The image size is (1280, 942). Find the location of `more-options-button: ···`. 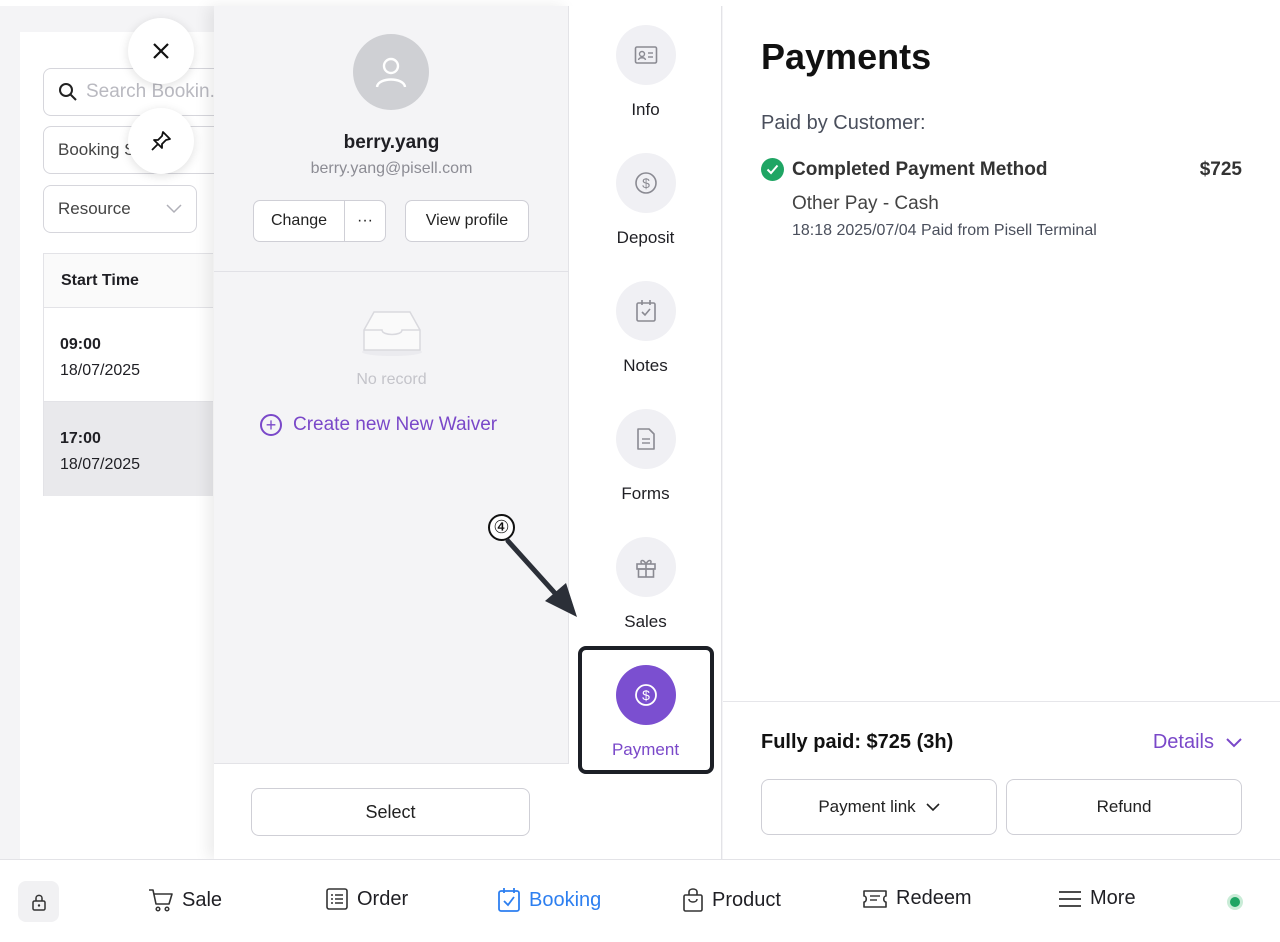

more-options-button: ··· is located at coordinates (365, 221).